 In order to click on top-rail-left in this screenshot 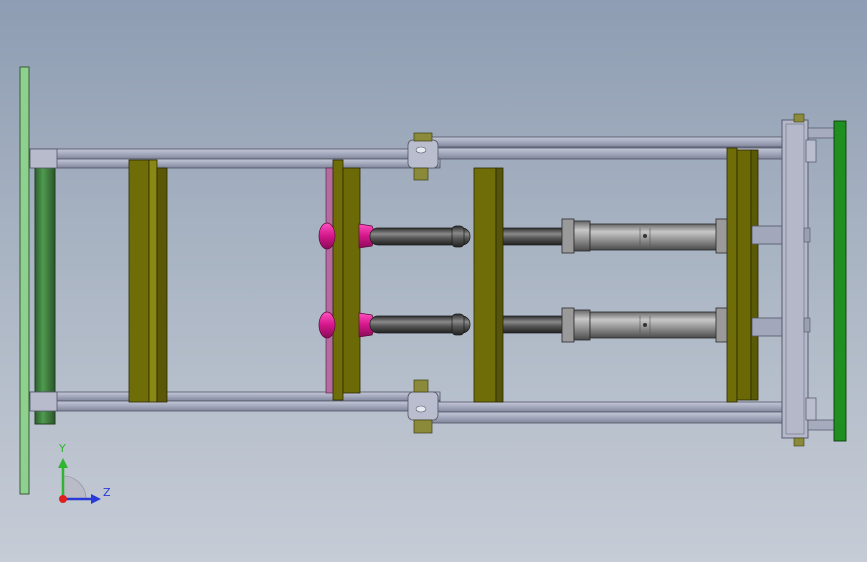, I will do `click(235, 154)`.